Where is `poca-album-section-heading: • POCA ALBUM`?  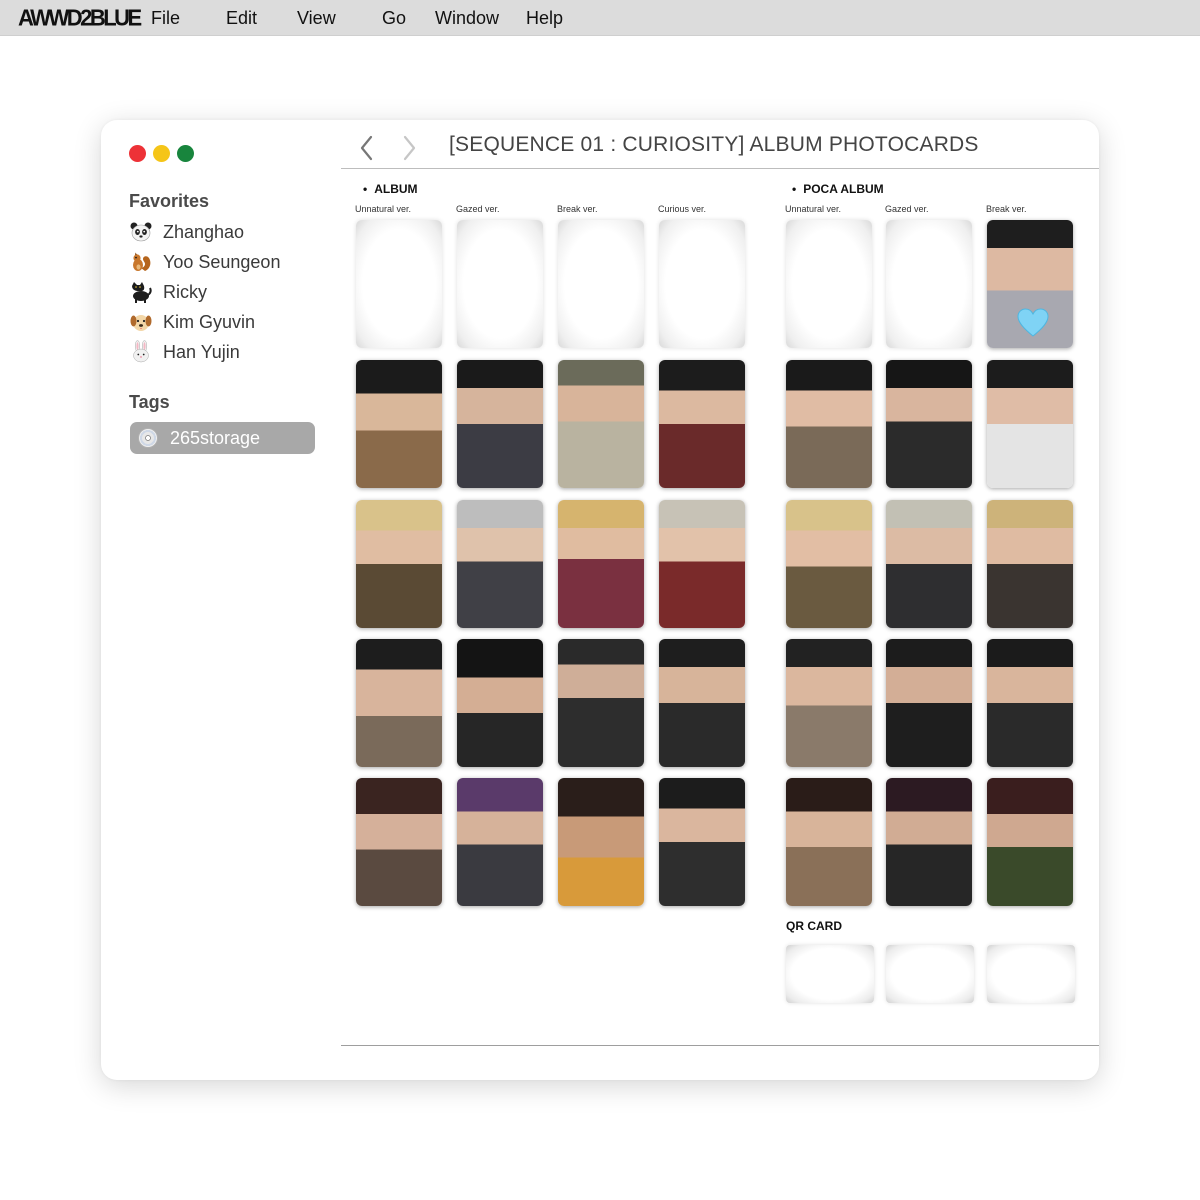 poca-album-section-heading: • POCA ALBUM is located at coordinates (838, 189).